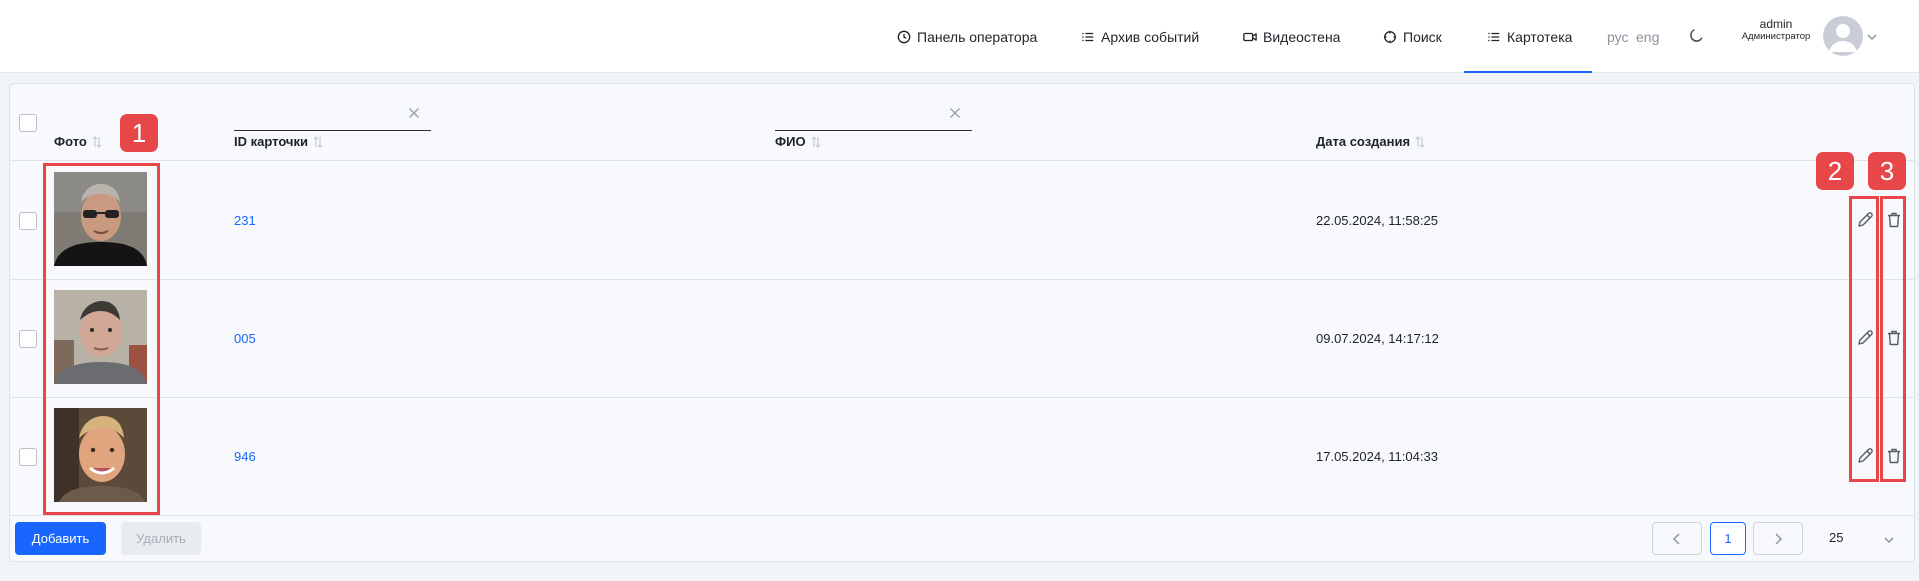 The image size is (1919, 581). What do you see at coordinates (70, 141) in the screenshot?
I see `column-title: Фото` at bounding box center [70, 141].